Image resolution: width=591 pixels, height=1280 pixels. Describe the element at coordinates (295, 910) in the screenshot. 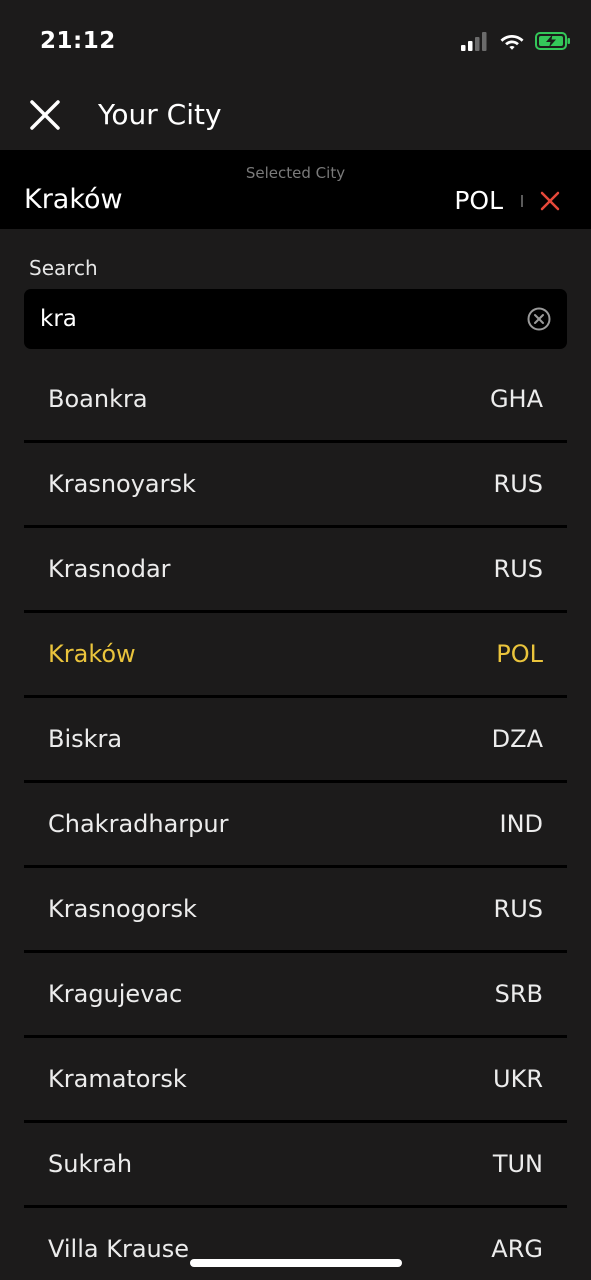

I see `city-list-item: Krasnogorsk RUS` at that location.